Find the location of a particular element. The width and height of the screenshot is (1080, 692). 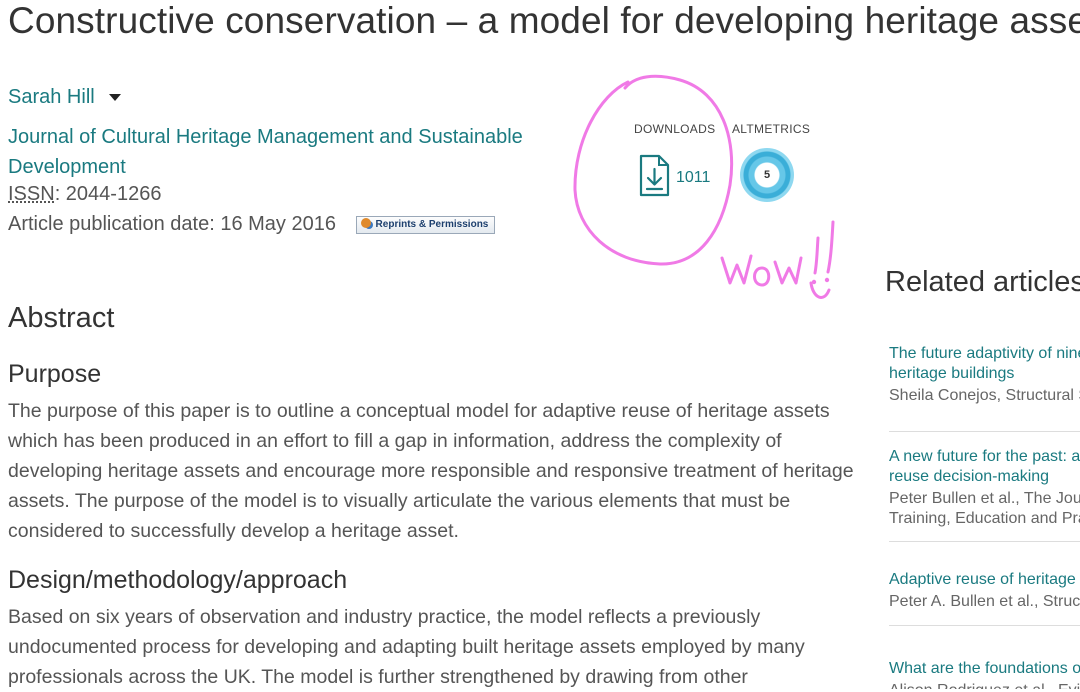

issn-label: ISSN is located at coordinates (31, 194).